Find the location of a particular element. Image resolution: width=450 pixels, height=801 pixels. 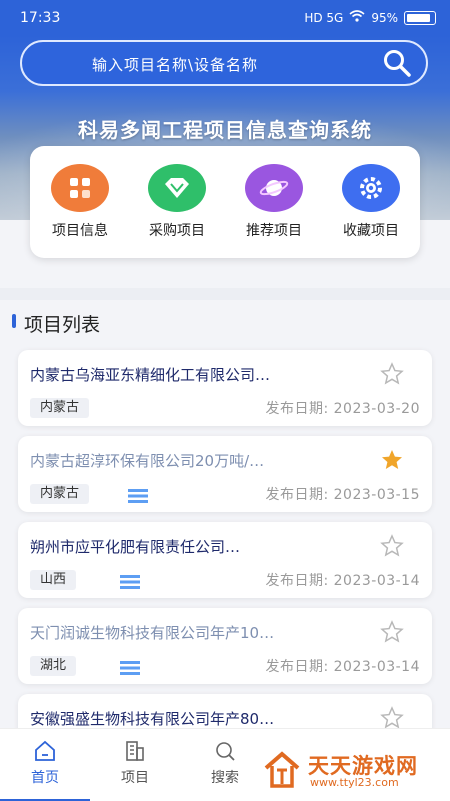

quick-link-label: 采购项目 is located at coordinates (177, 231).